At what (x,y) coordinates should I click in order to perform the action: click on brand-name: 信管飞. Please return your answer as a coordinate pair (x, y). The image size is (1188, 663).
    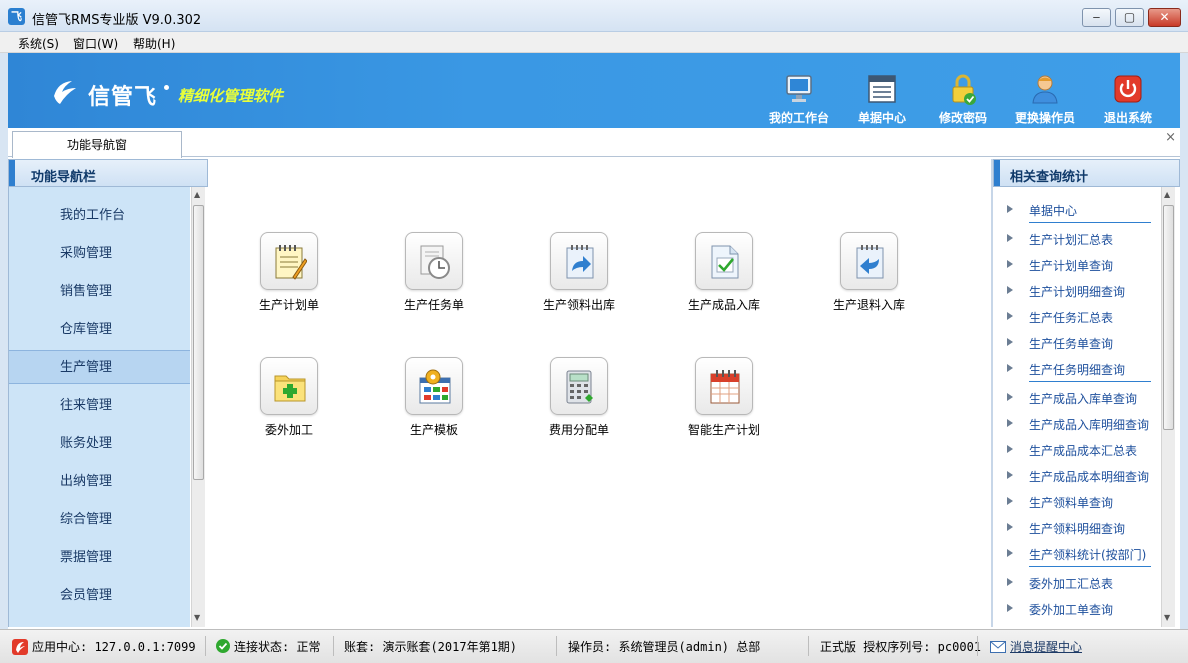
    Looking at the image, I should click on (123, 97).